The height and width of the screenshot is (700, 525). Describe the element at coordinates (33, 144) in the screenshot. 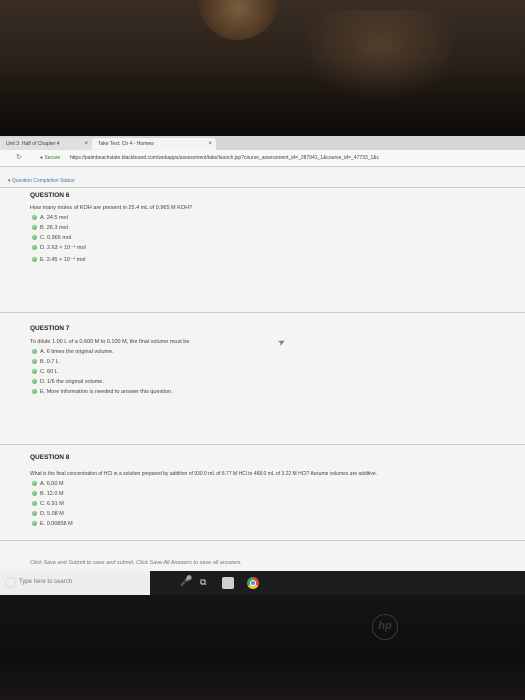

I see `tab-label: Unit 3: Half of Chapter 4` at that location.